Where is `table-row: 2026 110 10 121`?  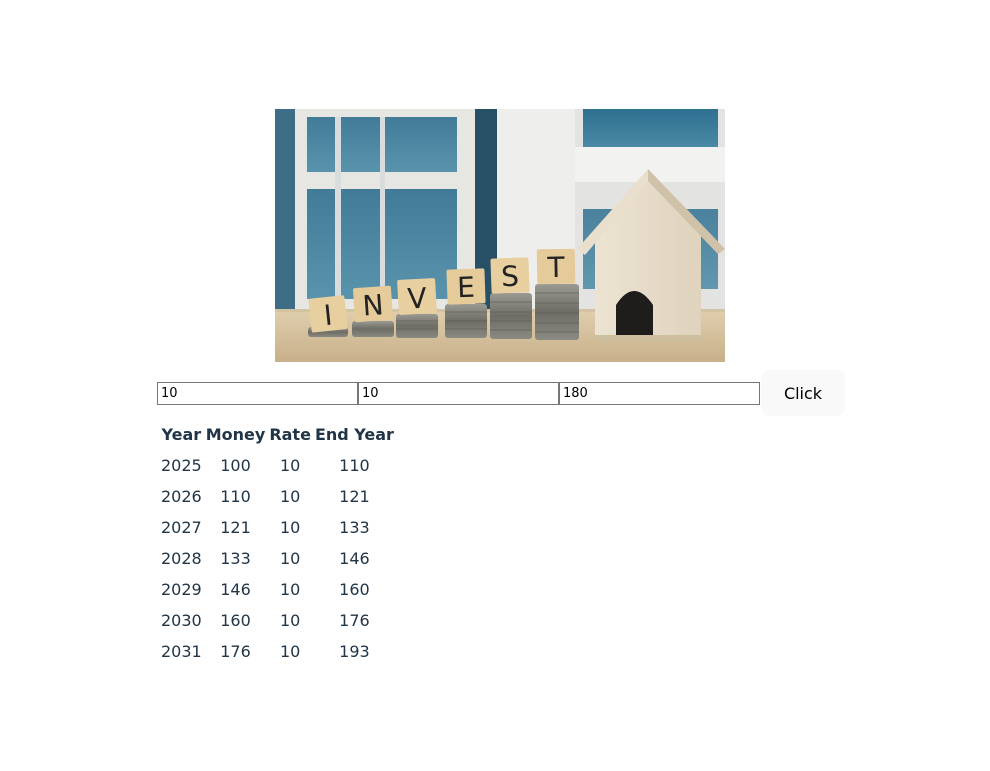 table-row: 2026 110 10 121 is located at coordinates (277, 496).